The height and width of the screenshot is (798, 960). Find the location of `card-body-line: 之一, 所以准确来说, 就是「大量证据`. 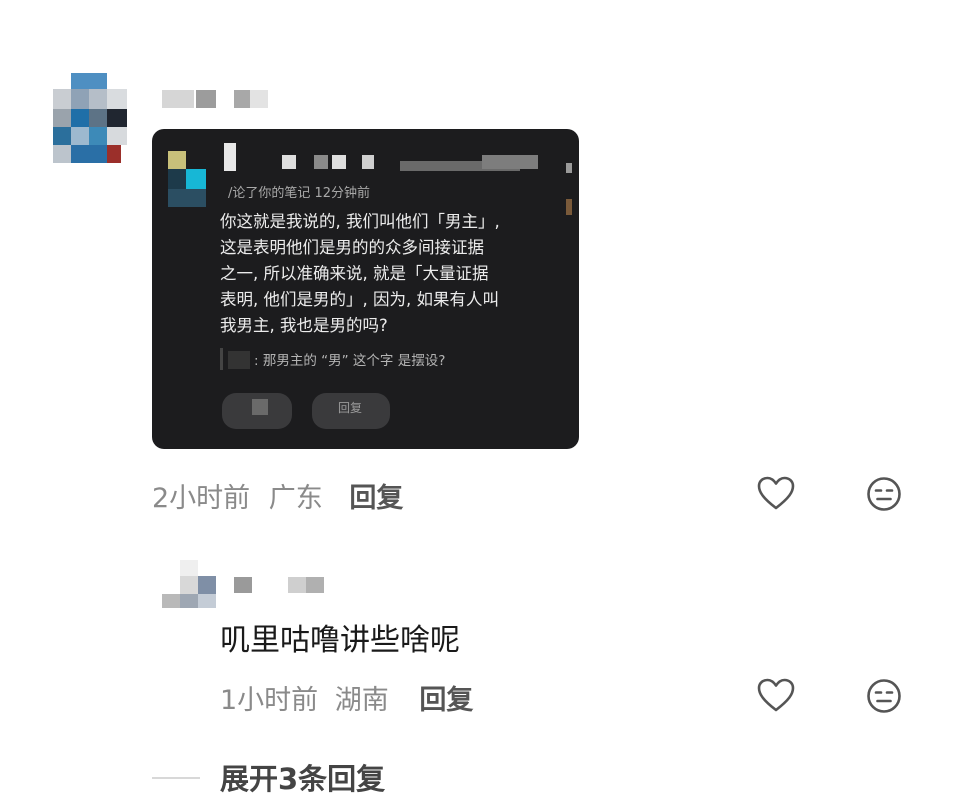

card-body-line: 之一, 所以准确来说, 就是「大量证据 is located at coordinates (354, 273).